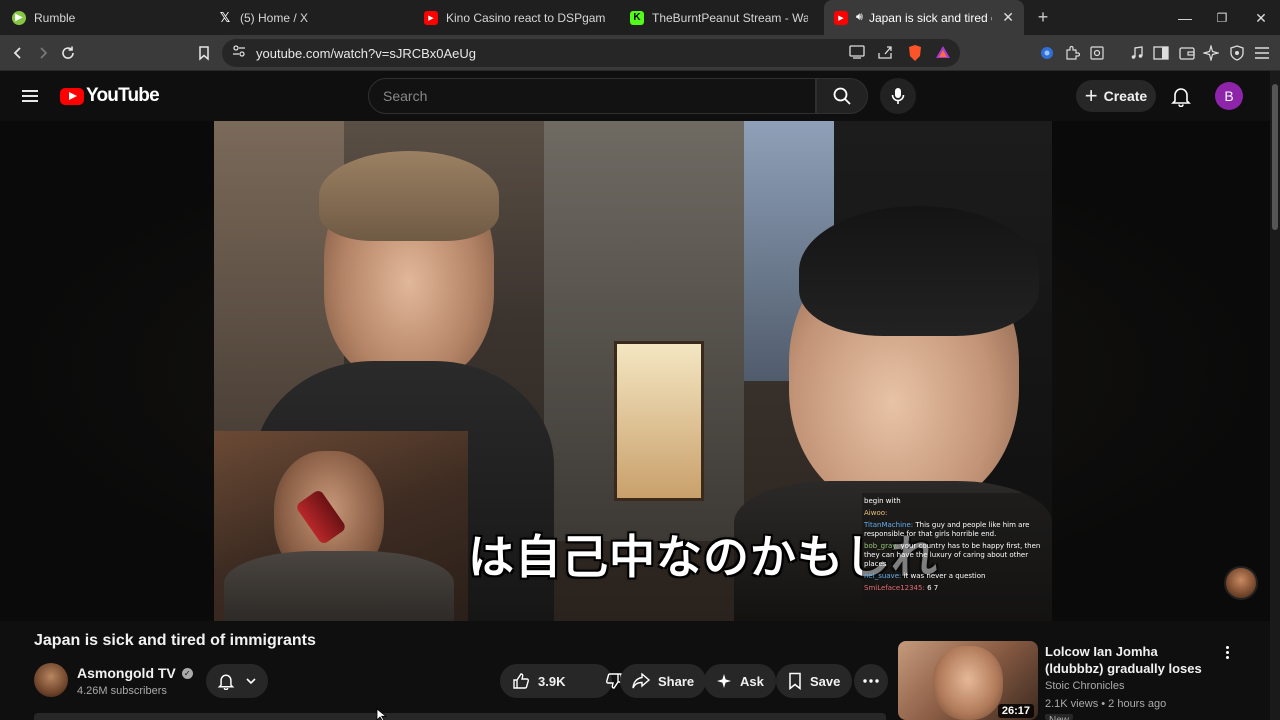 Image resolution: width=1280 pixels, height=720 pixels. What do you see at coordinates (752, 681) in the screenshot?
I see `ask-label: Ask` at bounding box center [752, 681].